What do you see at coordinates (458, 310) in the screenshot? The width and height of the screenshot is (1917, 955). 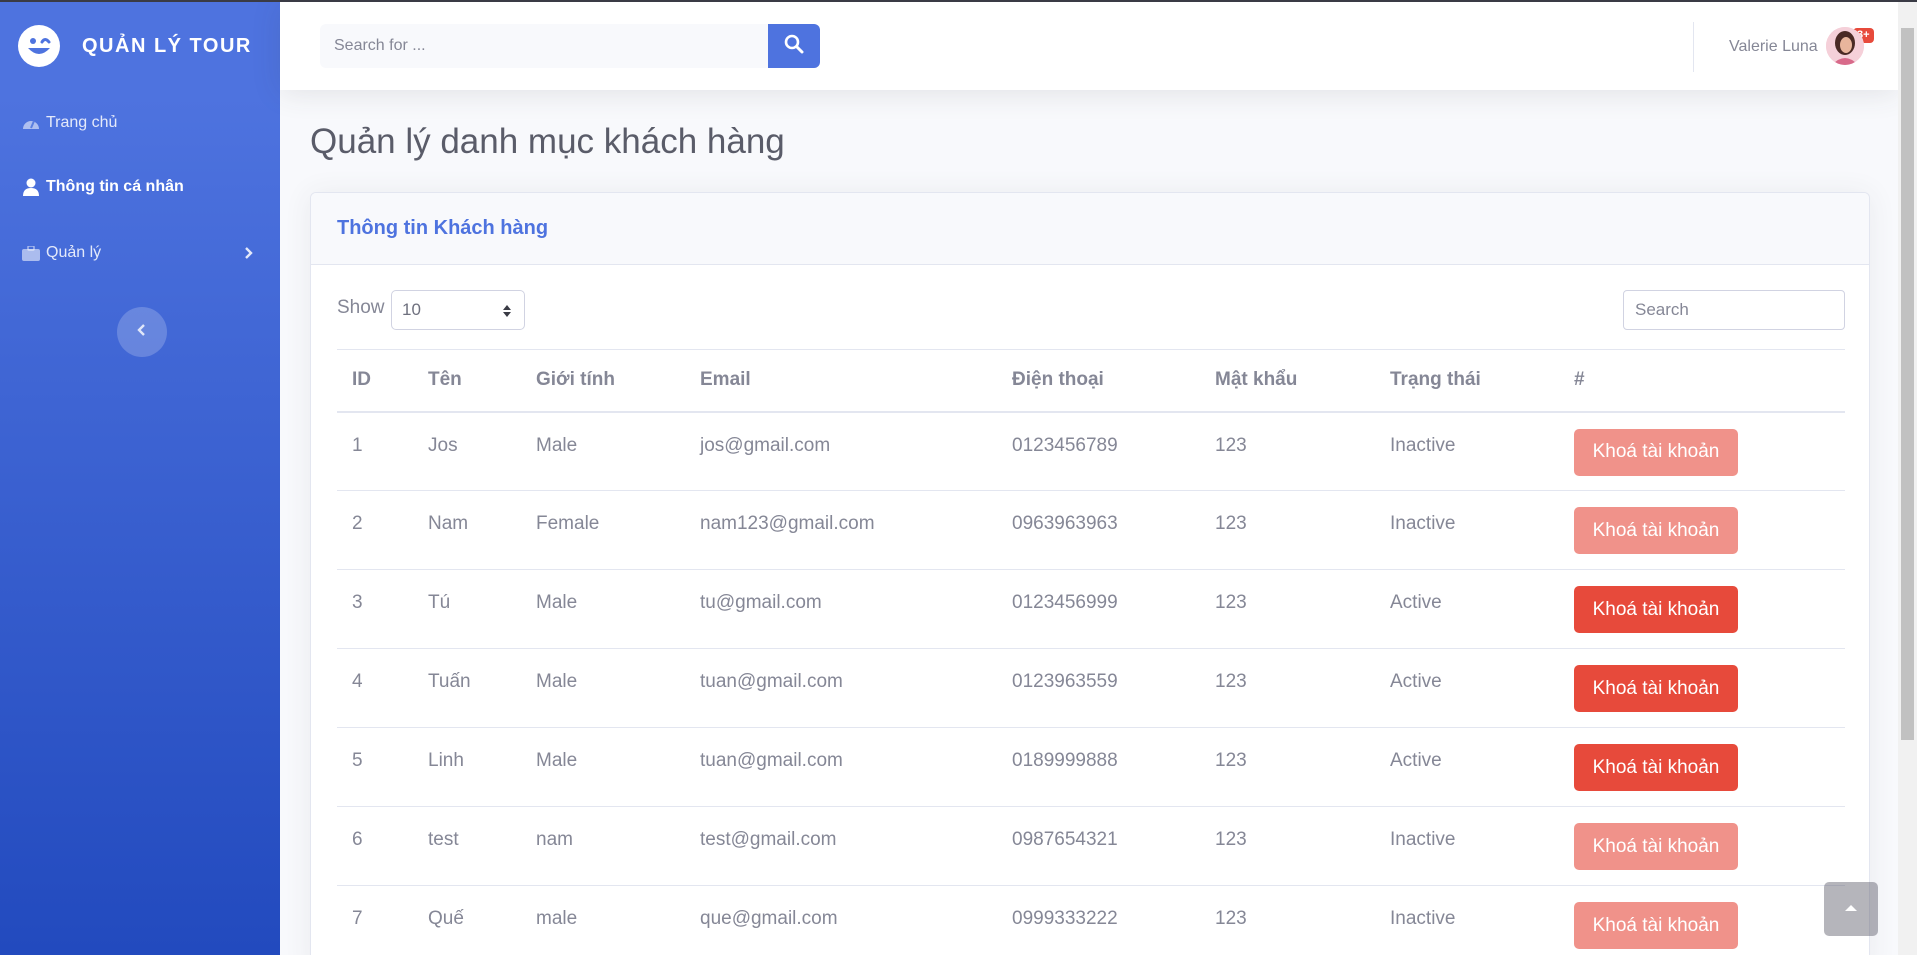 I see `show-entries-select: 10` at bounding box center [458, 310].